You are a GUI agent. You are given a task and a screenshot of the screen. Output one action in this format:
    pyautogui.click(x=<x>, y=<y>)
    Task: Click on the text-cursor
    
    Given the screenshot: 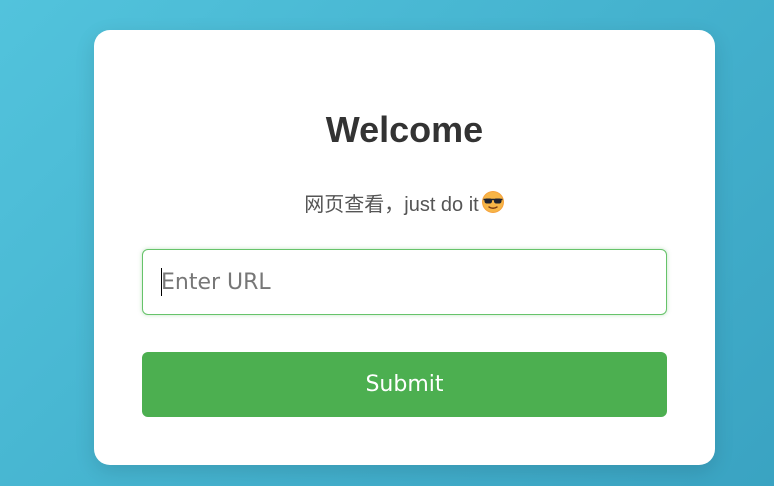 What is the action you would take?
    pyautogui.click(x=161, y=282)
    